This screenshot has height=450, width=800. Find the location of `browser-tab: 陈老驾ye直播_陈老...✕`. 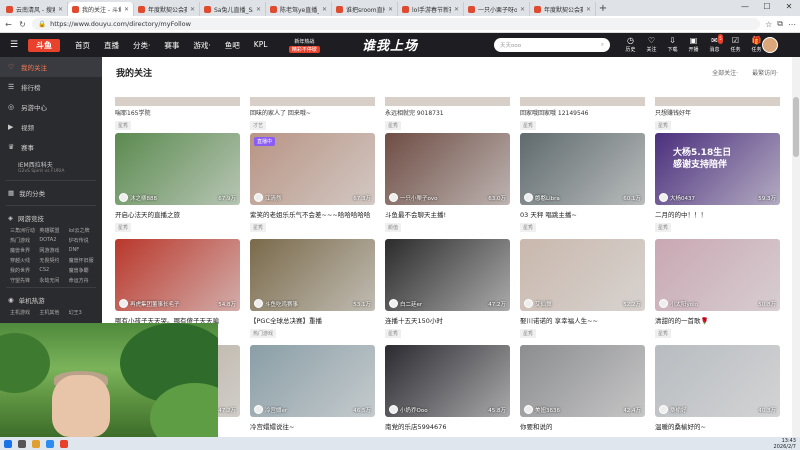

browser-tab: 陈老驾ye直播_陈老...✕ is located at coordinates (299, 9).